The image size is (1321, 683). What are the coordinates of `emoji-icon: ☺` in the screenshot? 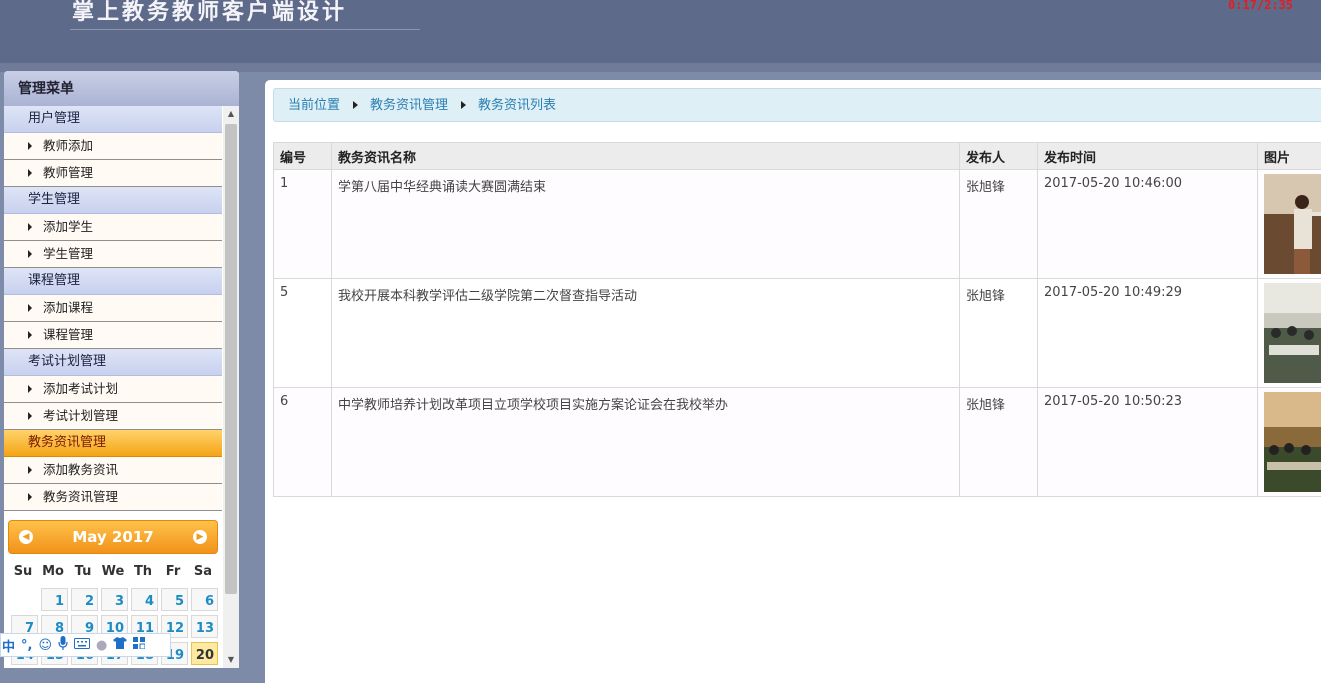 It's located at (45, 645).